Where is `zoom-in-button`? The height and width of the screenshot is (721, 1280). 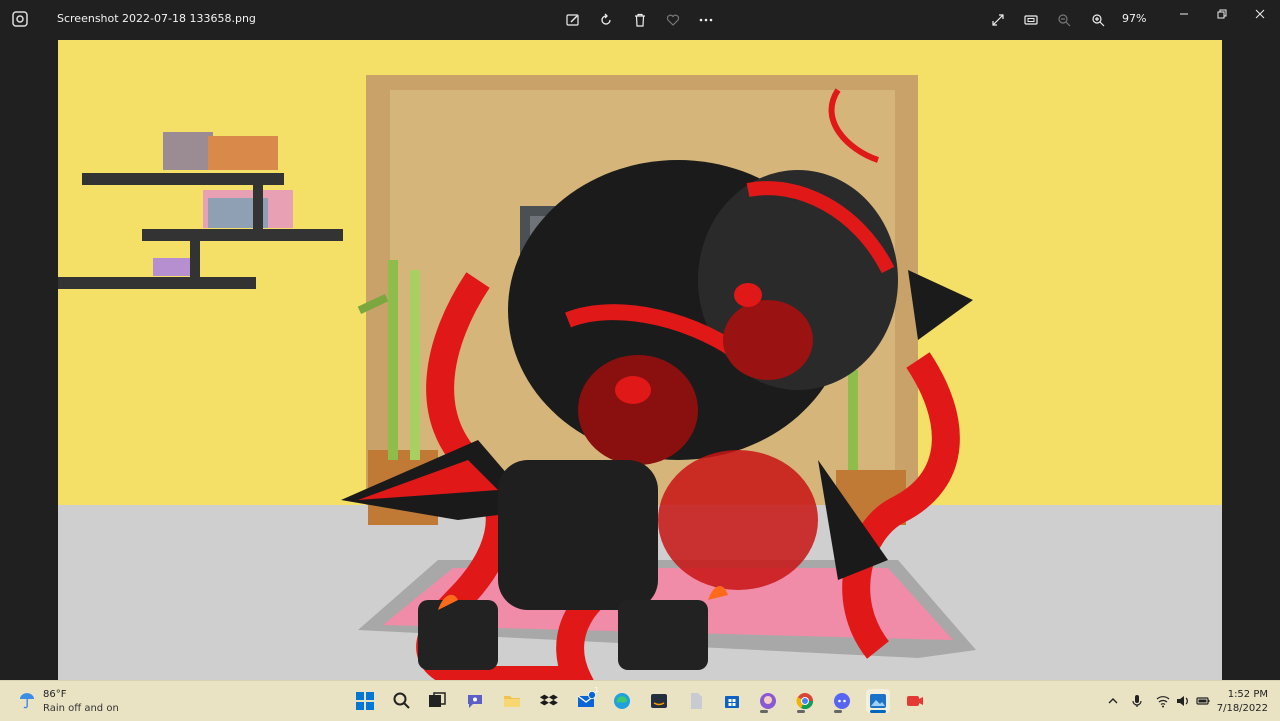 zoom-in-button is located at coordinates (1098, 20).